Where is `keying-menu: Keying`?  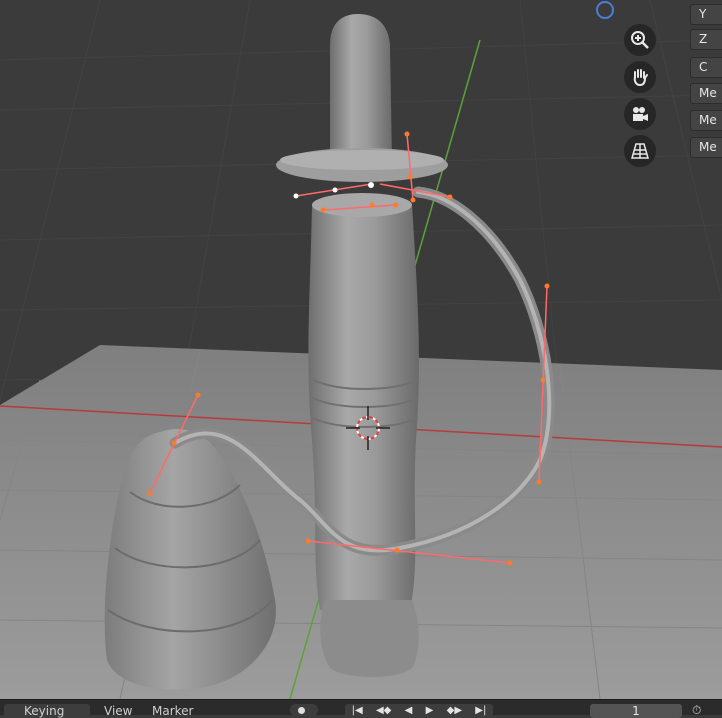
keying-menu: Keying is located at coordinates (47, 711).